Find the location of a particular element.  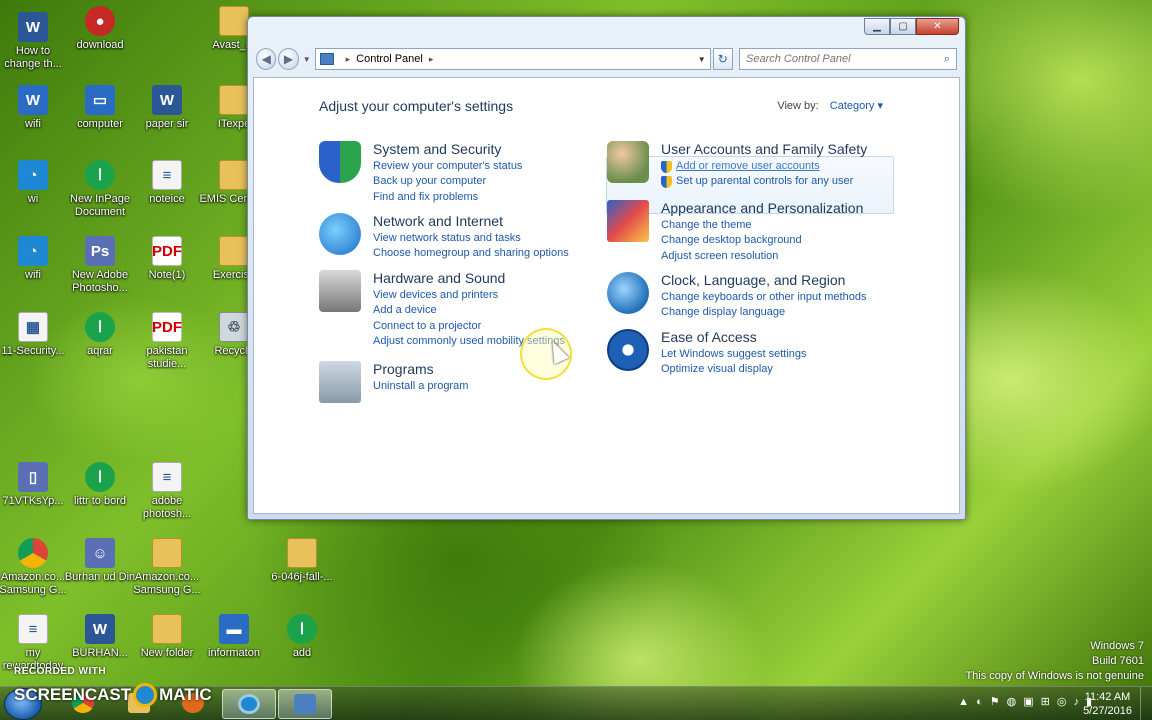

wifi-app-icon: W is located at coordinates (33, 100).